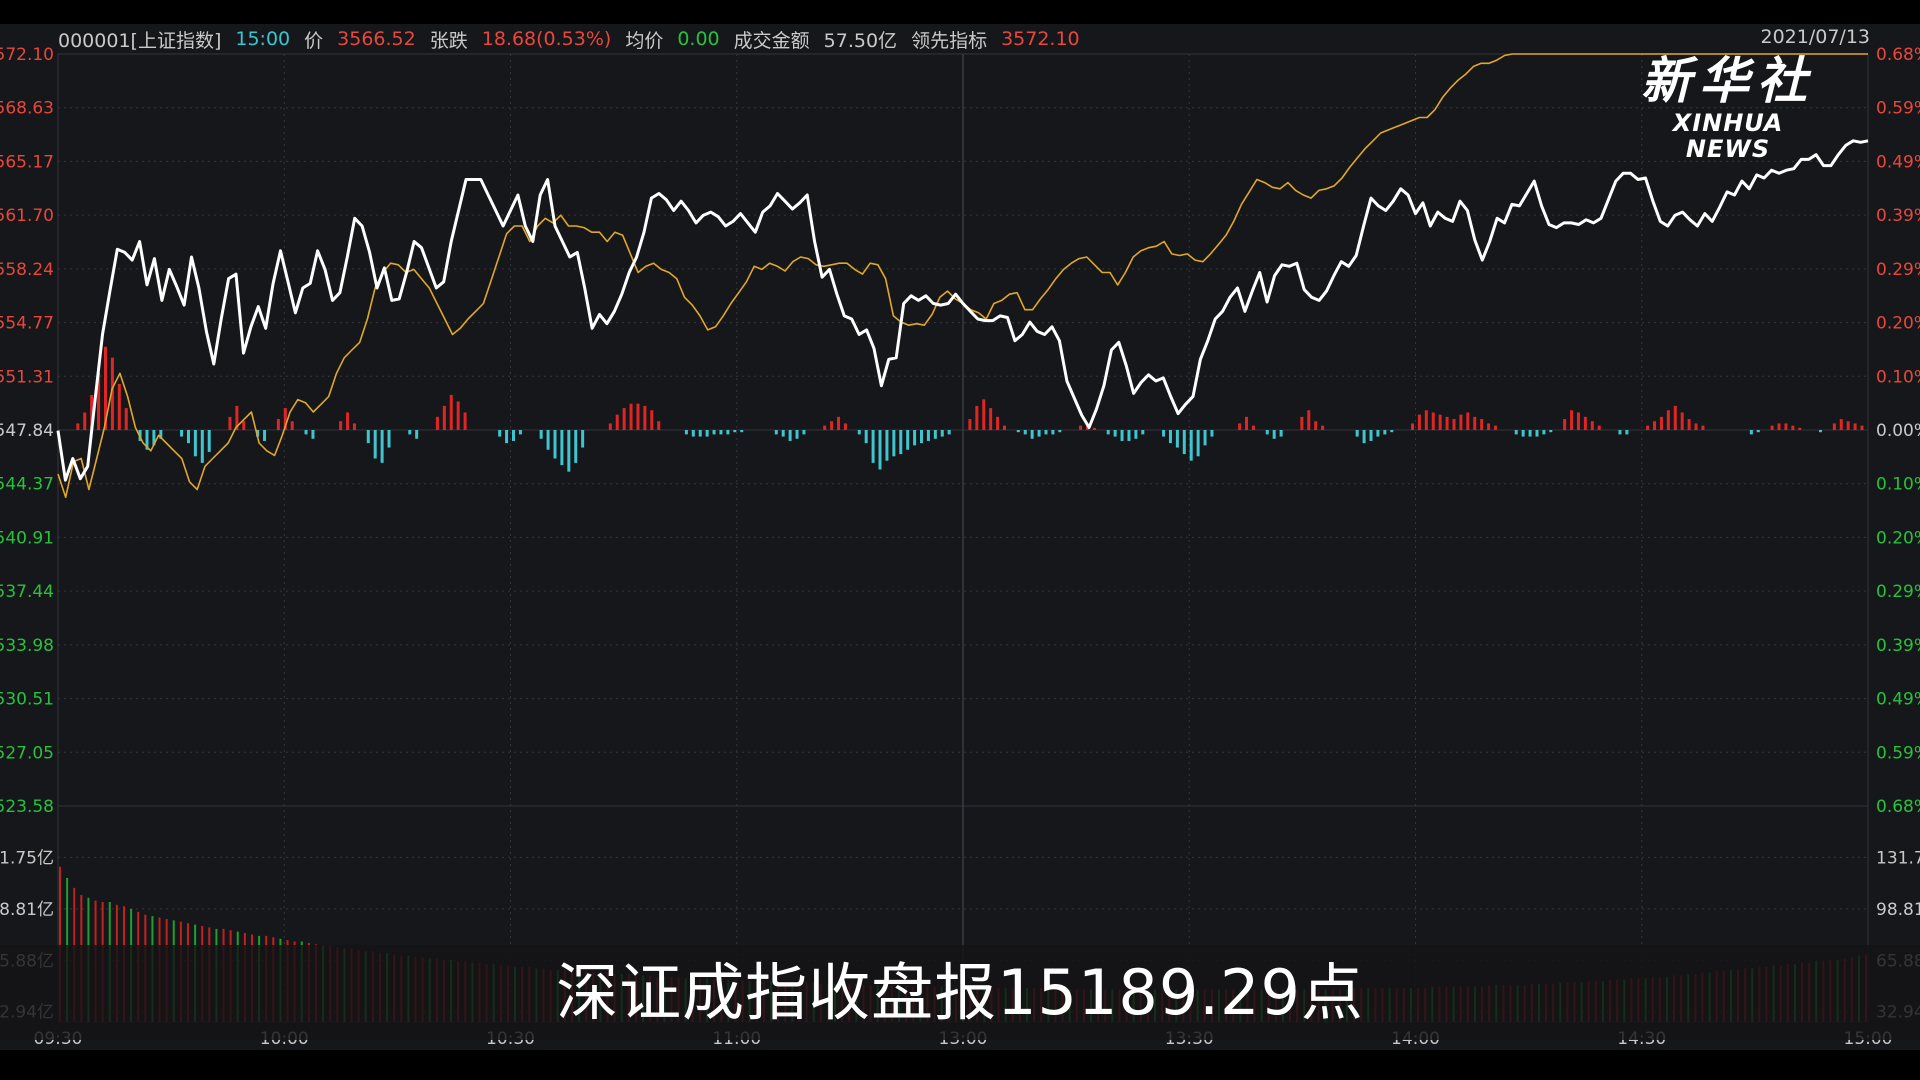 This screenshot has width=1920, height=1080. What do you see at coordinates (27, 753) in the screenshot?
I see `price-axis-label-left: 3527.05` at bounding box center [27, 753].